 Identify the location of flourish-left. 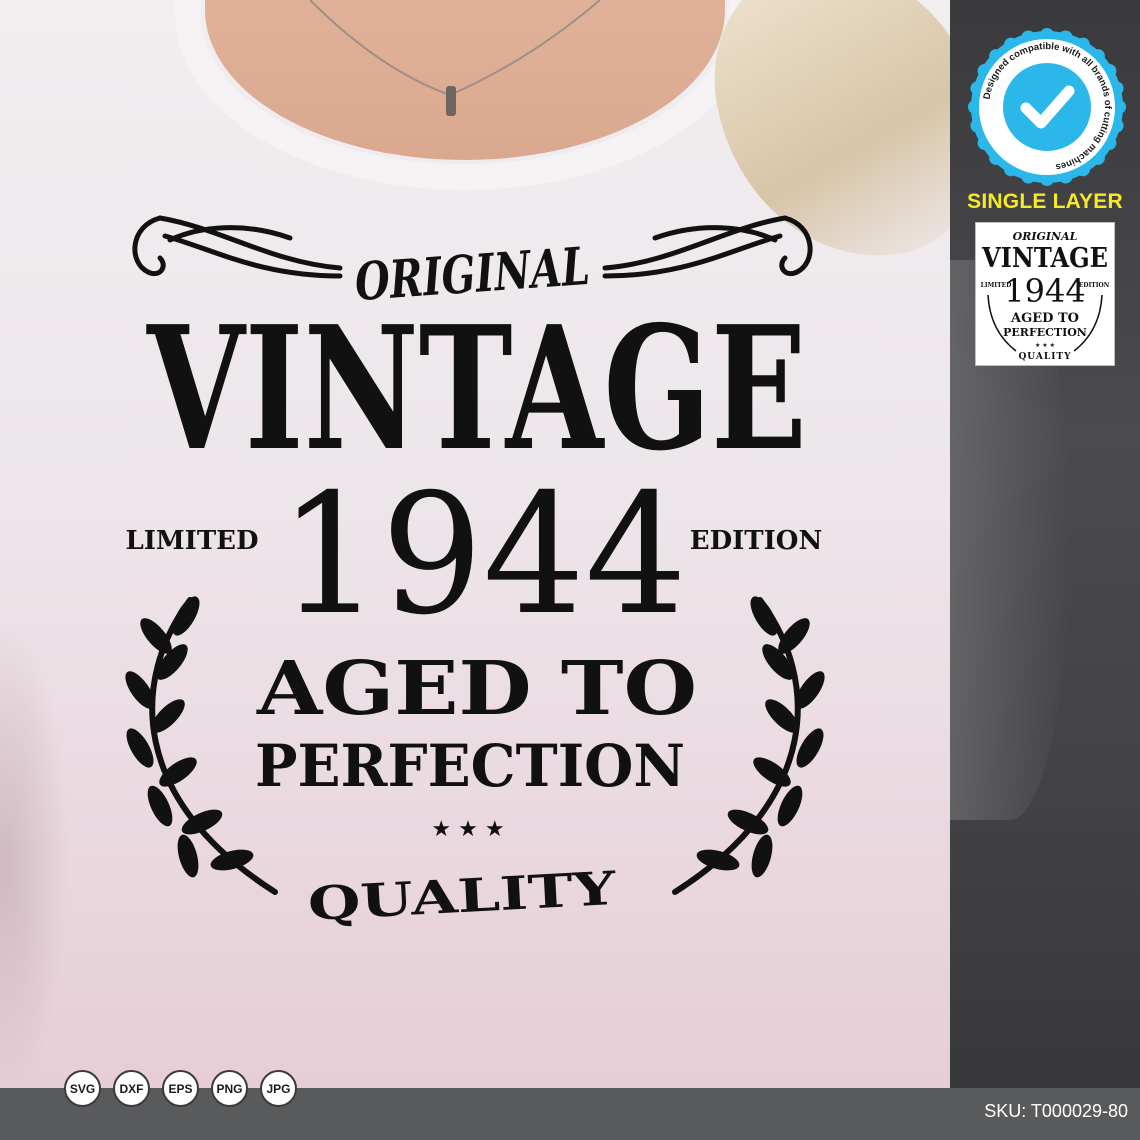
(237, 247).